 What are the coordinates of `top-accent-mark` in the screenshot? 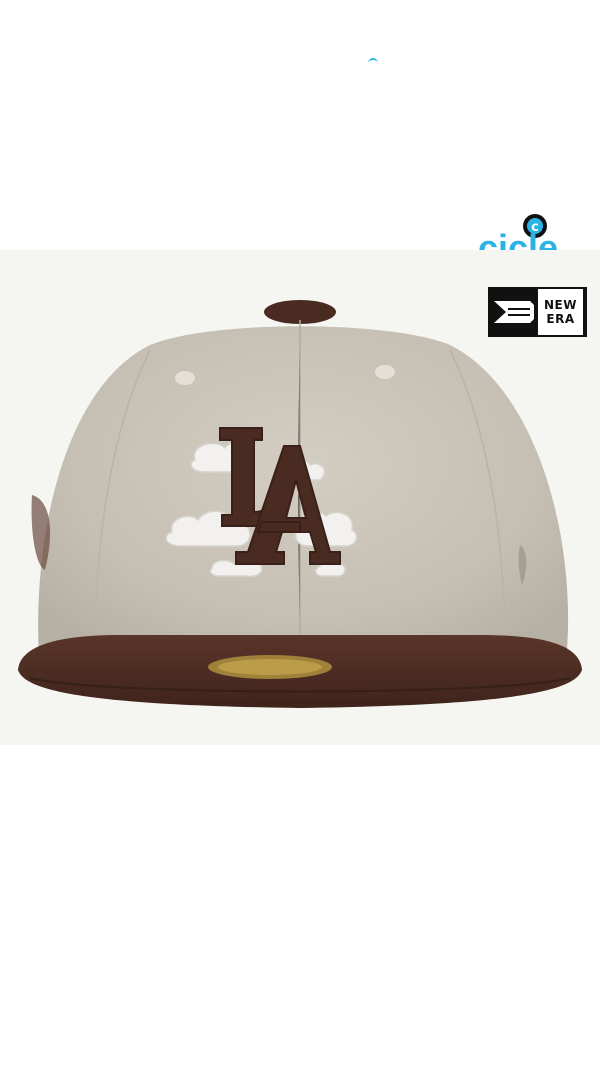 It's located at (373, 61).